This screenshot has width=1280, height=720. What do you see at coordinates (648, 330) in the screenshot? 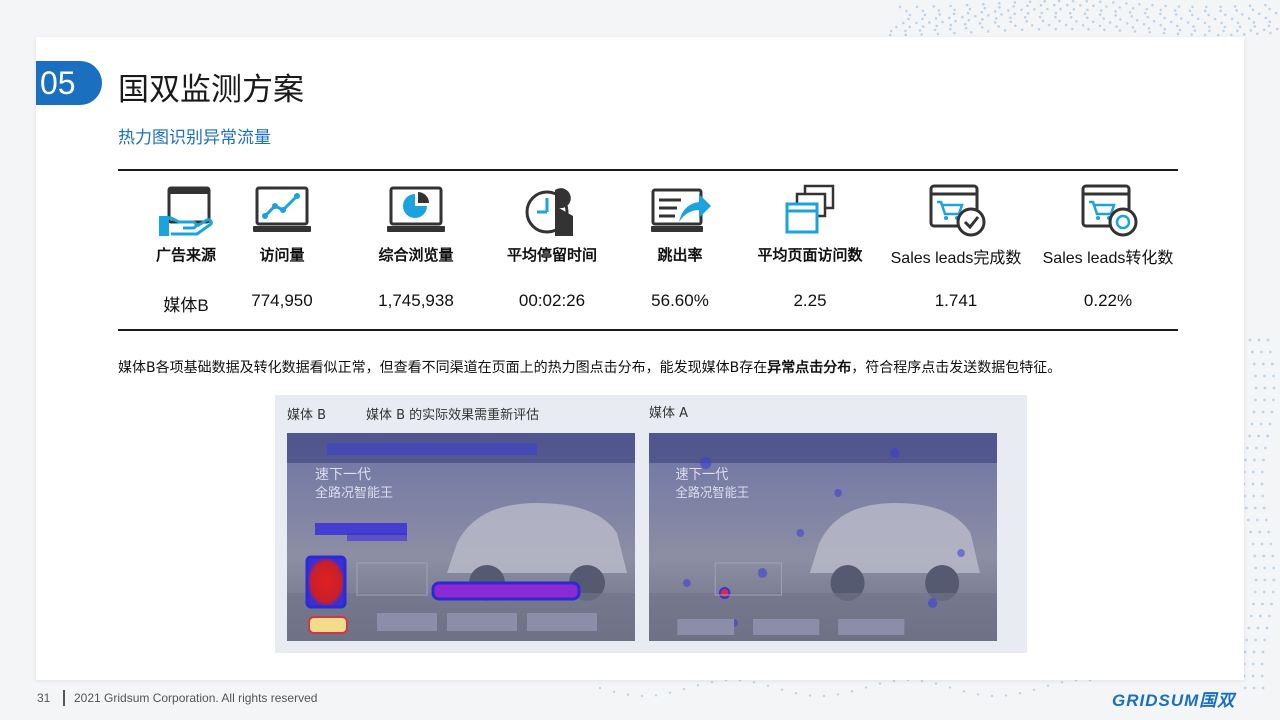
I see `table-bottom-rule` at bounding box center [648, 330].